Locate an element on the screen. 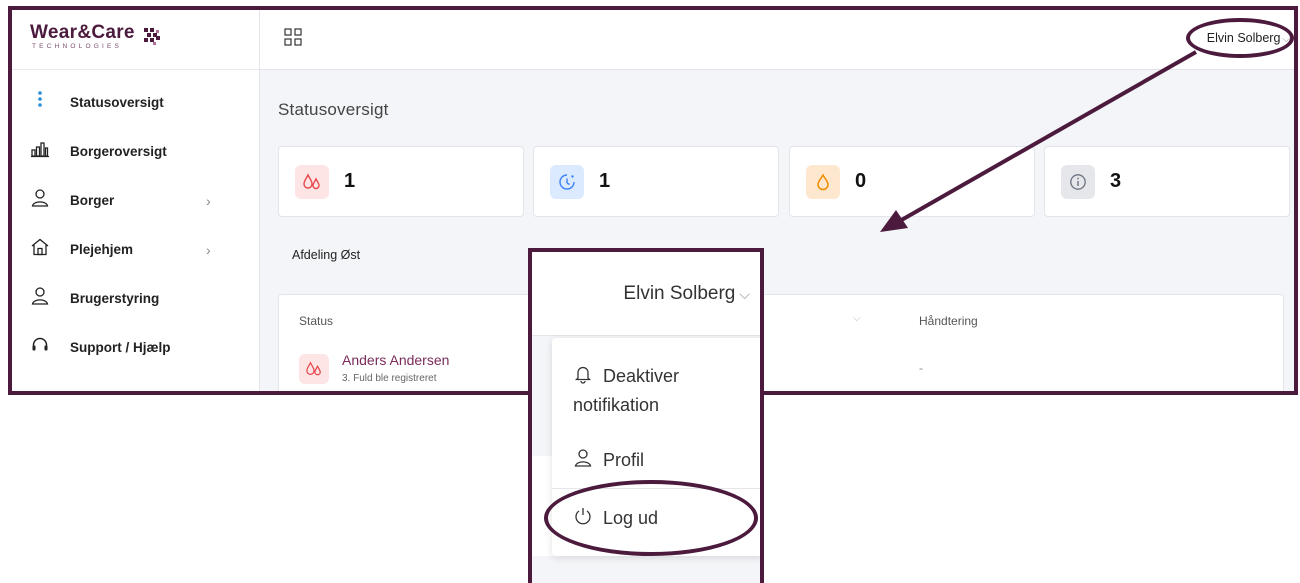  headset-icon is located at coordinates (40, 344).